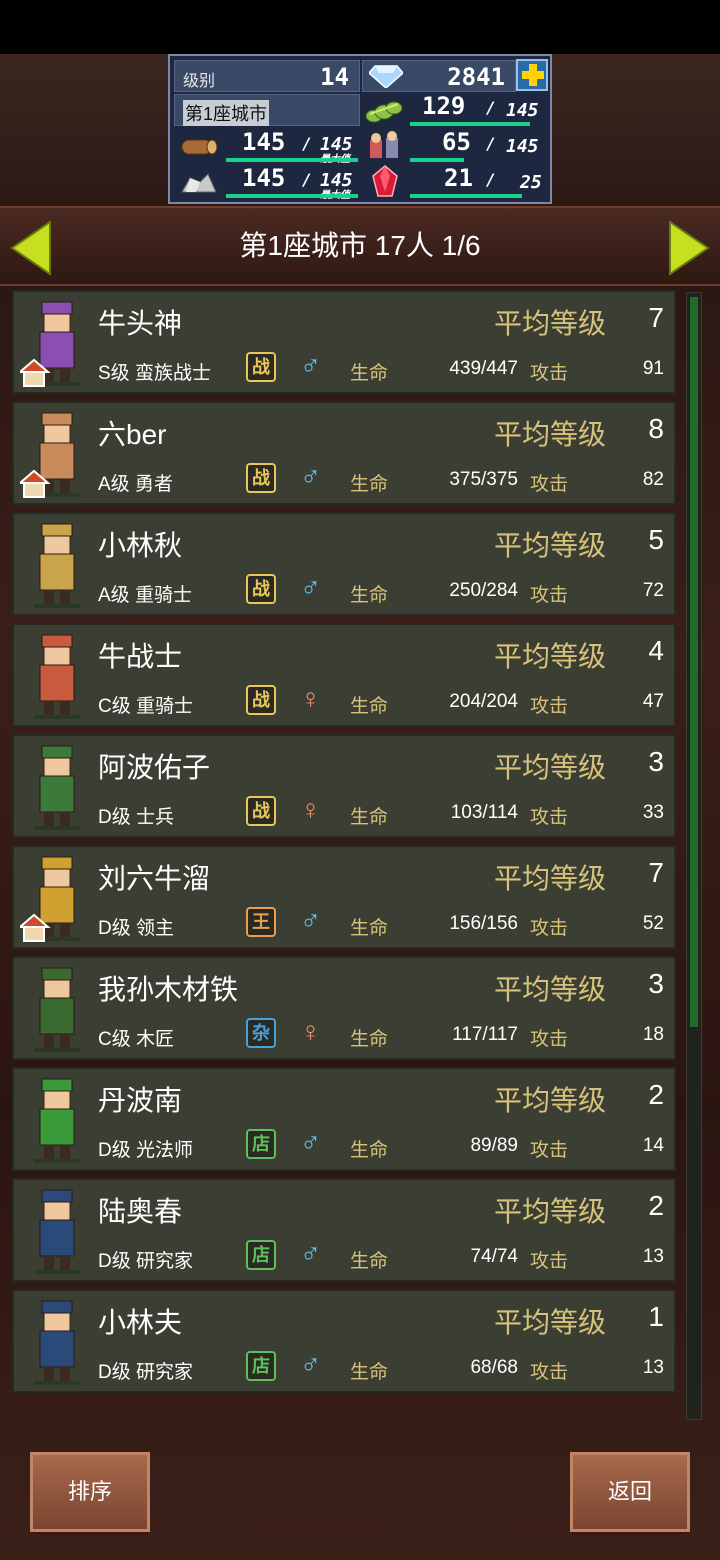 The image size is (720, 1560). Describe the element at coordinates (140, 323) in the screenshot. I see `character-name: 牛头神` at that location.